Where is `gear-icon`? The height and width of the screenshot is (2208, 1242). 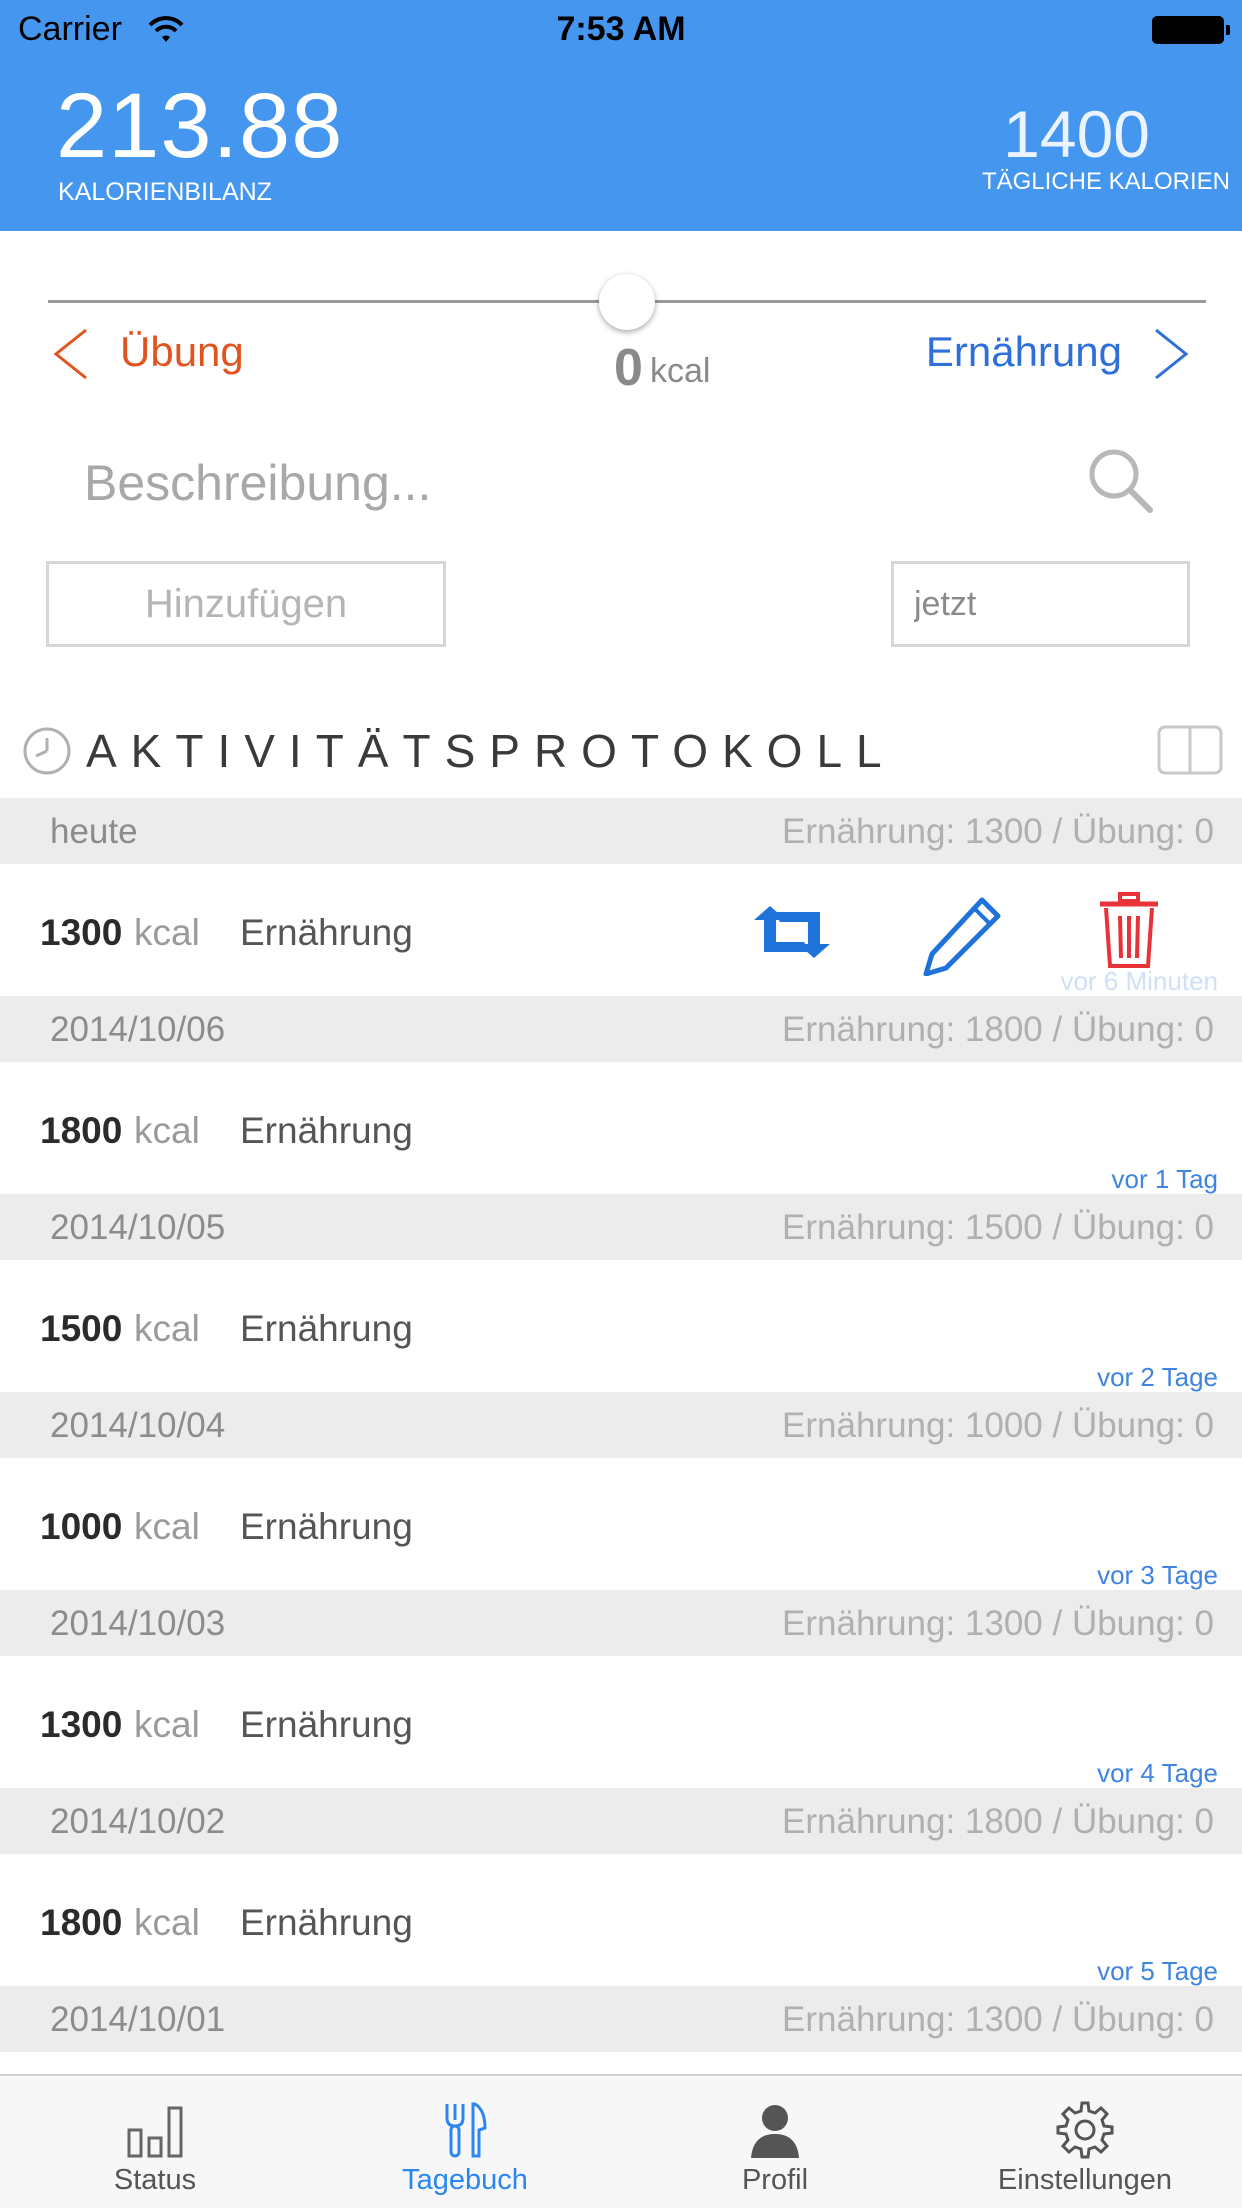 gear-icon is located at coordinates (1085, 2130).